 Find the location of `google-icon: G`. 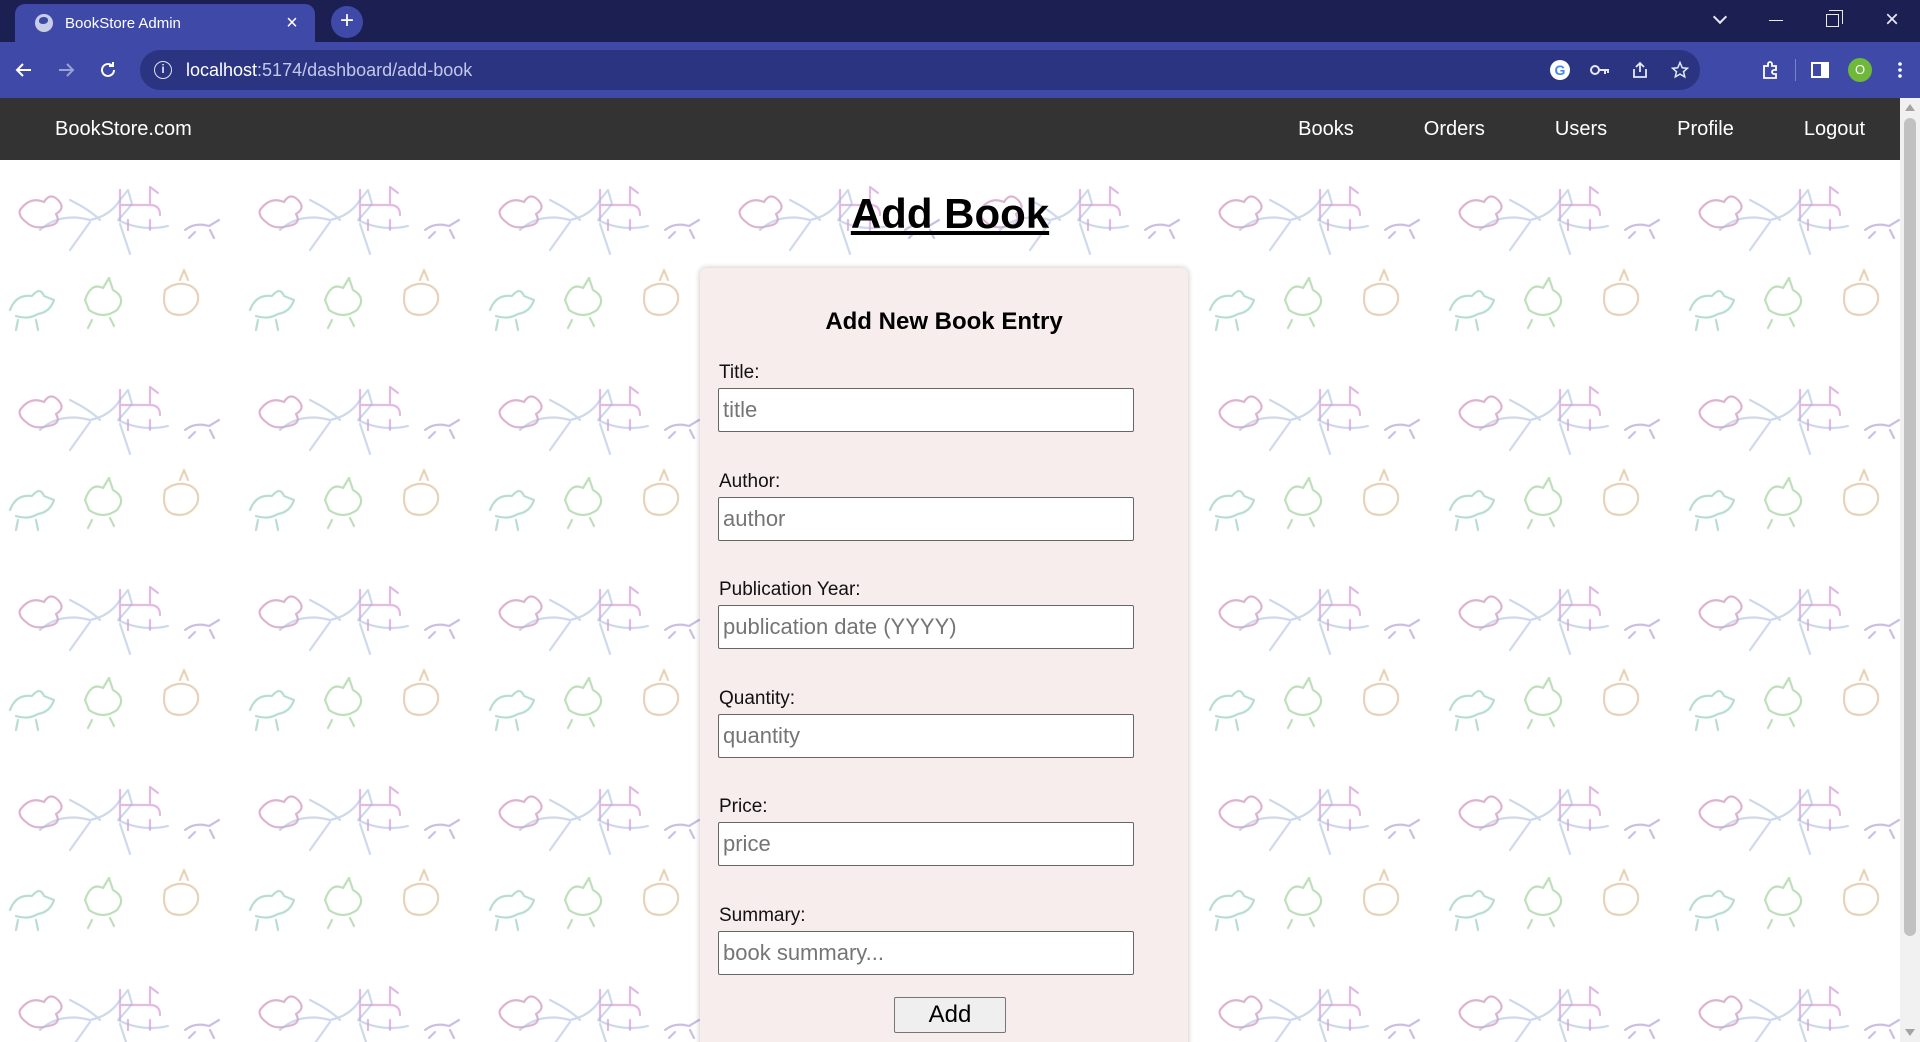

google-icon: G is located at coordinates (1560, 70).